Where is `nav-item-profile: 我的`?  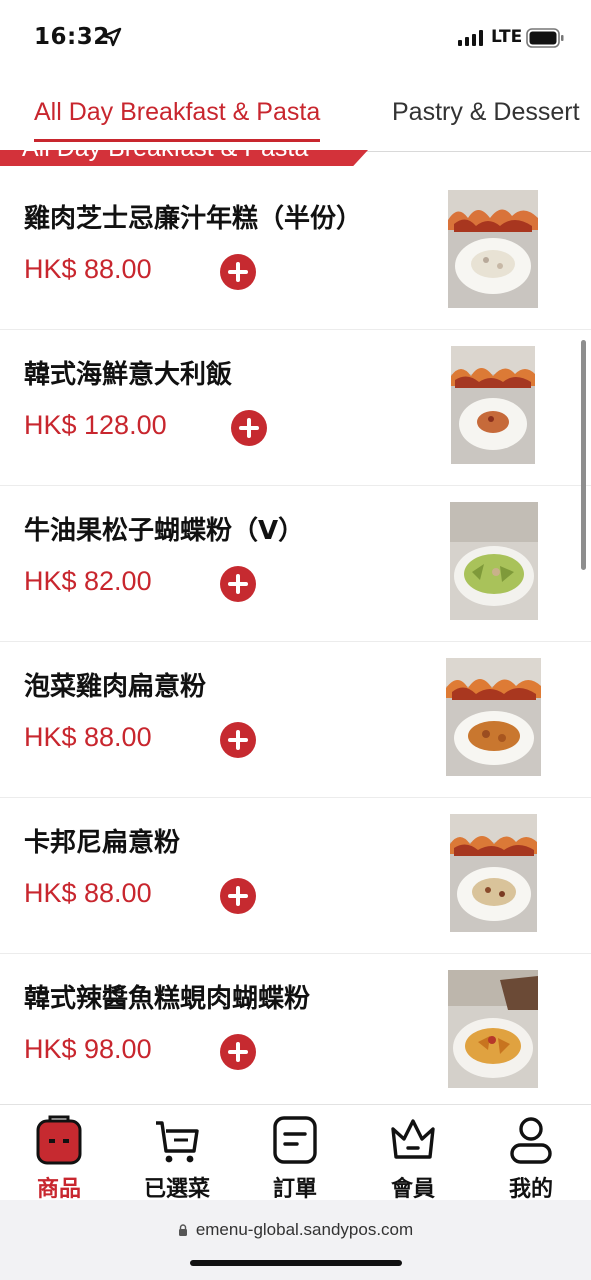 nav-item-profile: 我的 is located at coordinates (531, 1158).